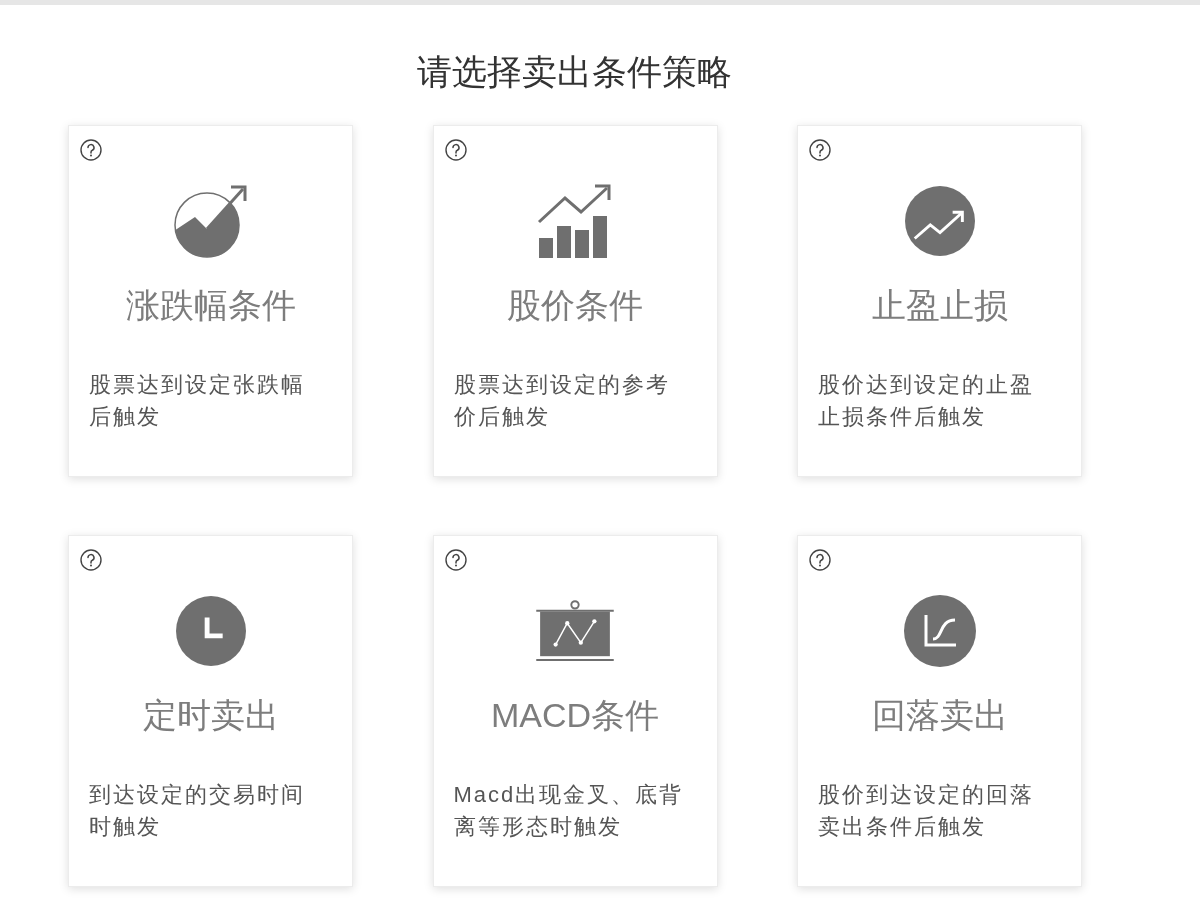 Image resolution: width=1200 pixels, height=900 pixels. I want to click on strategy-card: MACD条件 Macd出现金叉、底背离等形态时触发, so click(575, 711).